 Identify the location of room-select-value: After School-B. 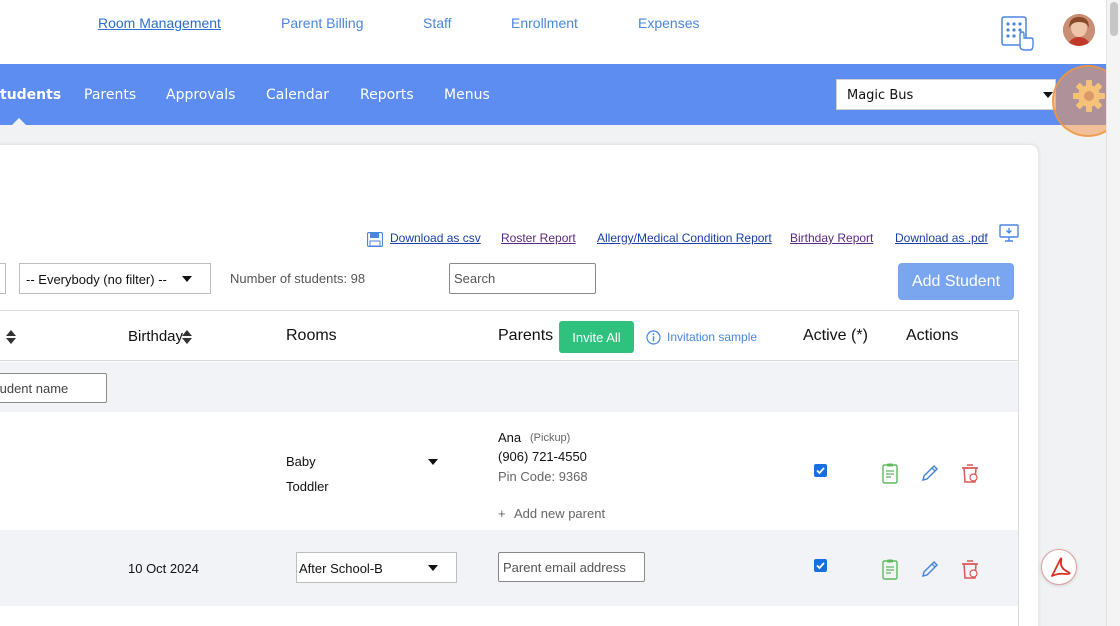
(341, 568).